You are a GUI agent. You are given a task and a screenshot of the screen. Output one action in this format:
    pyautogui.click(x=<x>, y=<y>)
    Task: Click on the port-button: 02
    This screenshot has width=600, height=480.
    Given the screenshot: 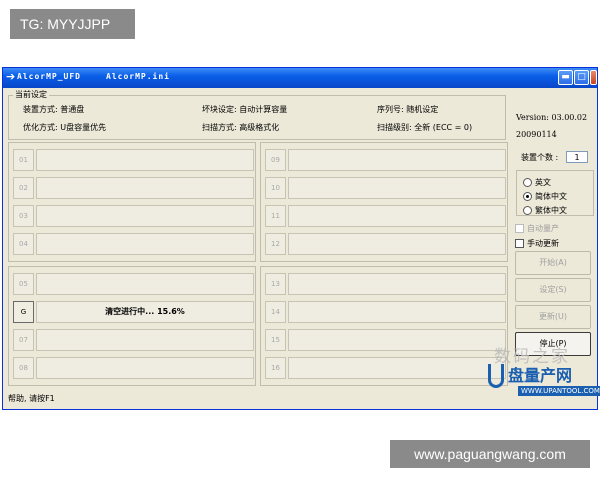 What is the action you would take?
    pyautogui.click(x=23, y=188)
    